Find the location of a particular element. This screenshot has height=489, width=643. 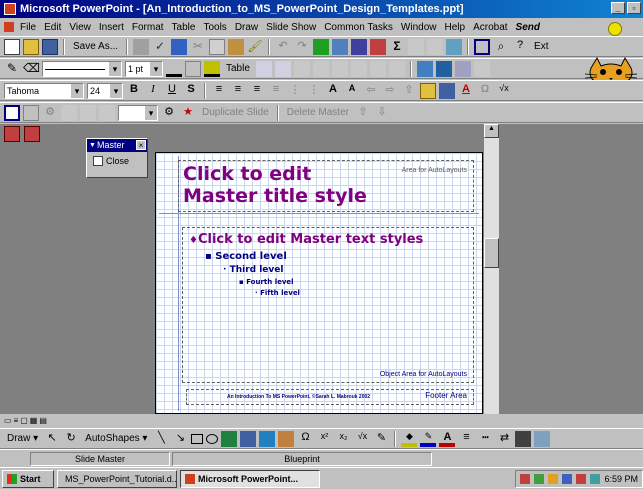

rectangle-icon is located at coordinates (197, 438).